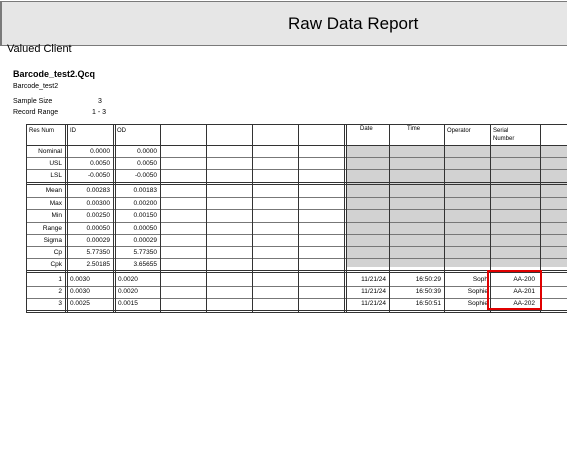 This screenshot has height=462, width=567. Describe the element at coordinates (145, 215) in the screenshot. I see `cell-od: 0.00150` at that location.